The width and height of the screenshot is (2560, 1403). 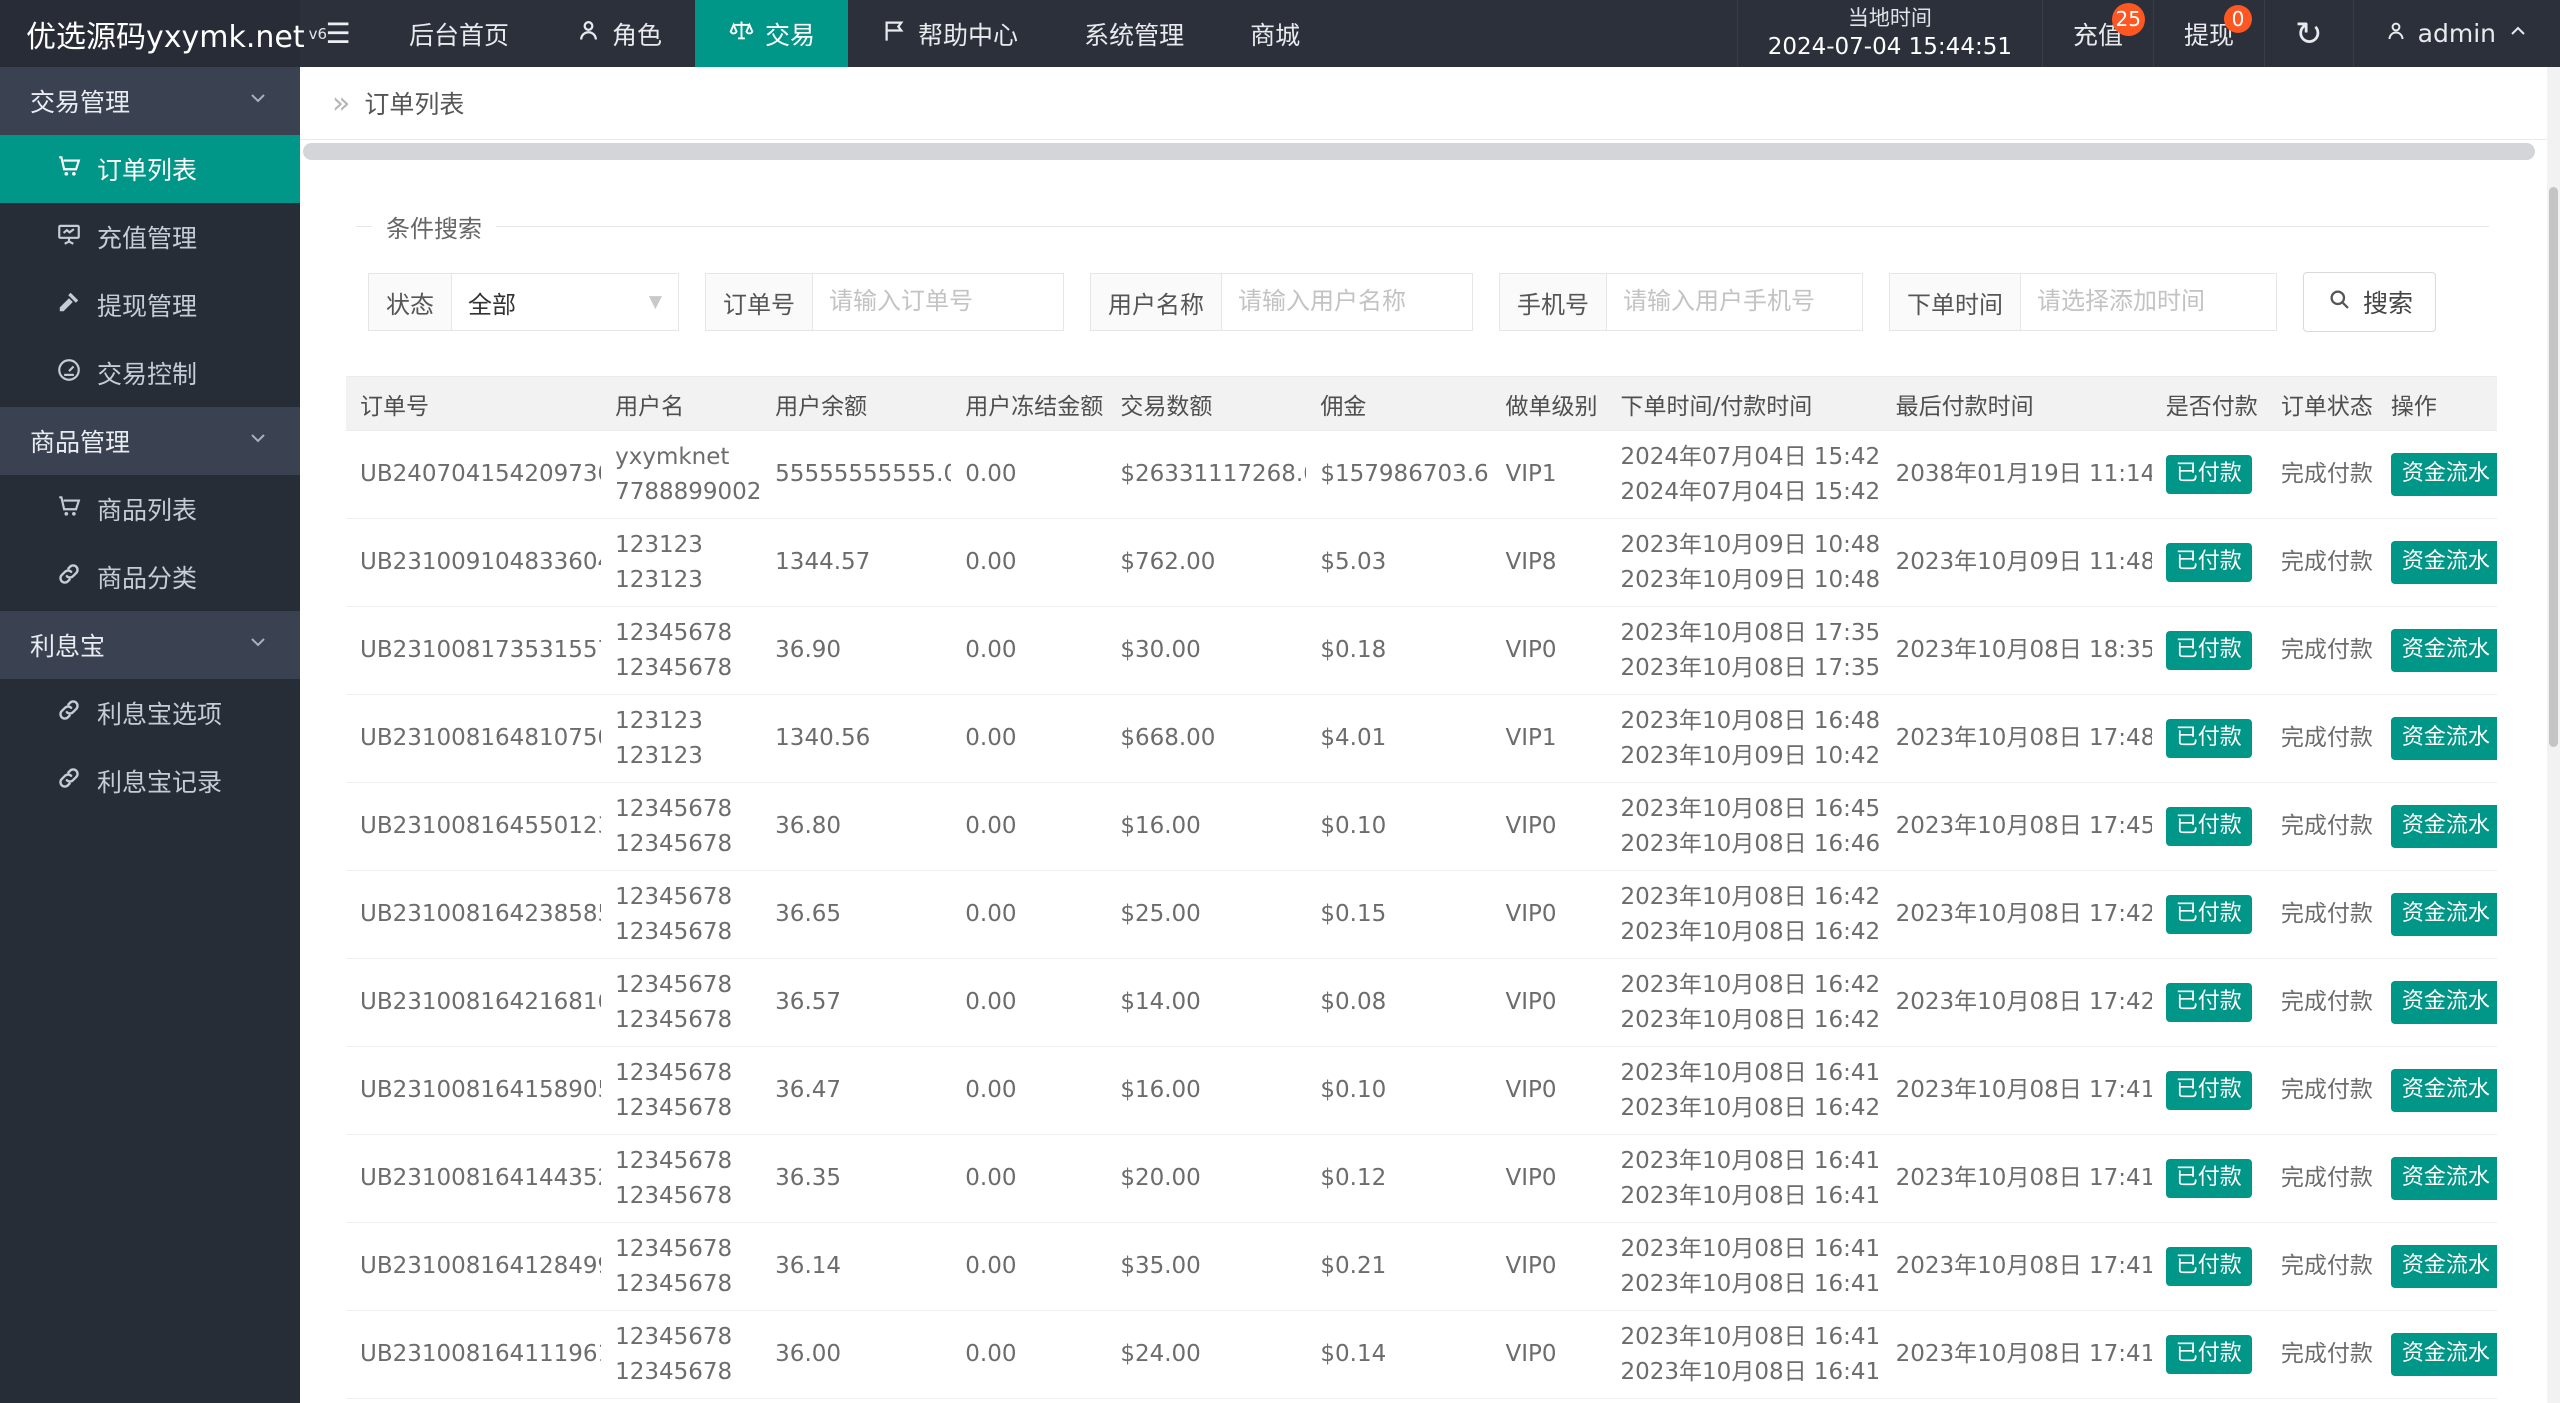 I want to click on column-header: 操作, so click(x=2436, y=403).